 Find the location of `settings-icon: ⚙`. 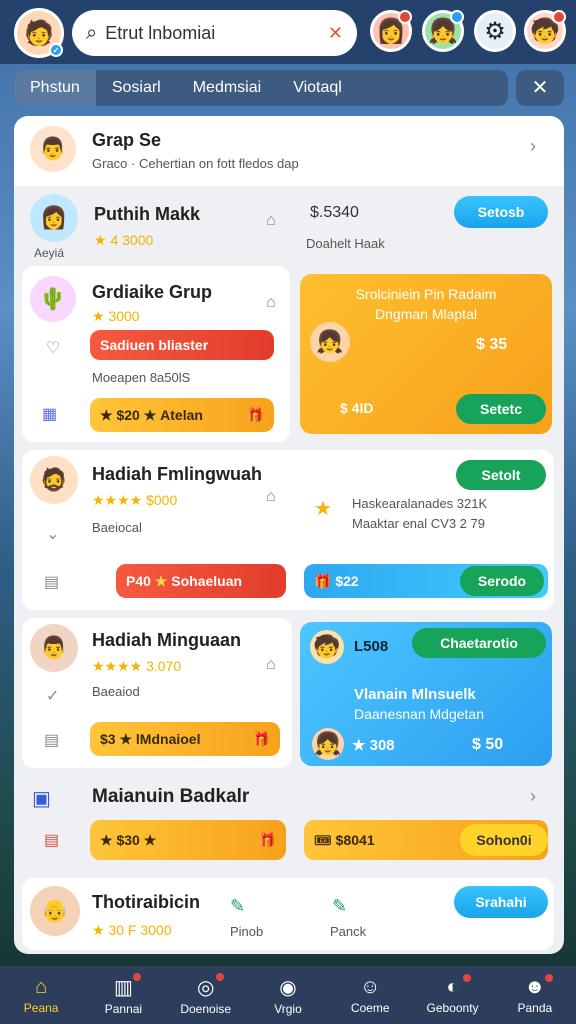

settings-icon: ⚙ is located at coordinates (495, 31).